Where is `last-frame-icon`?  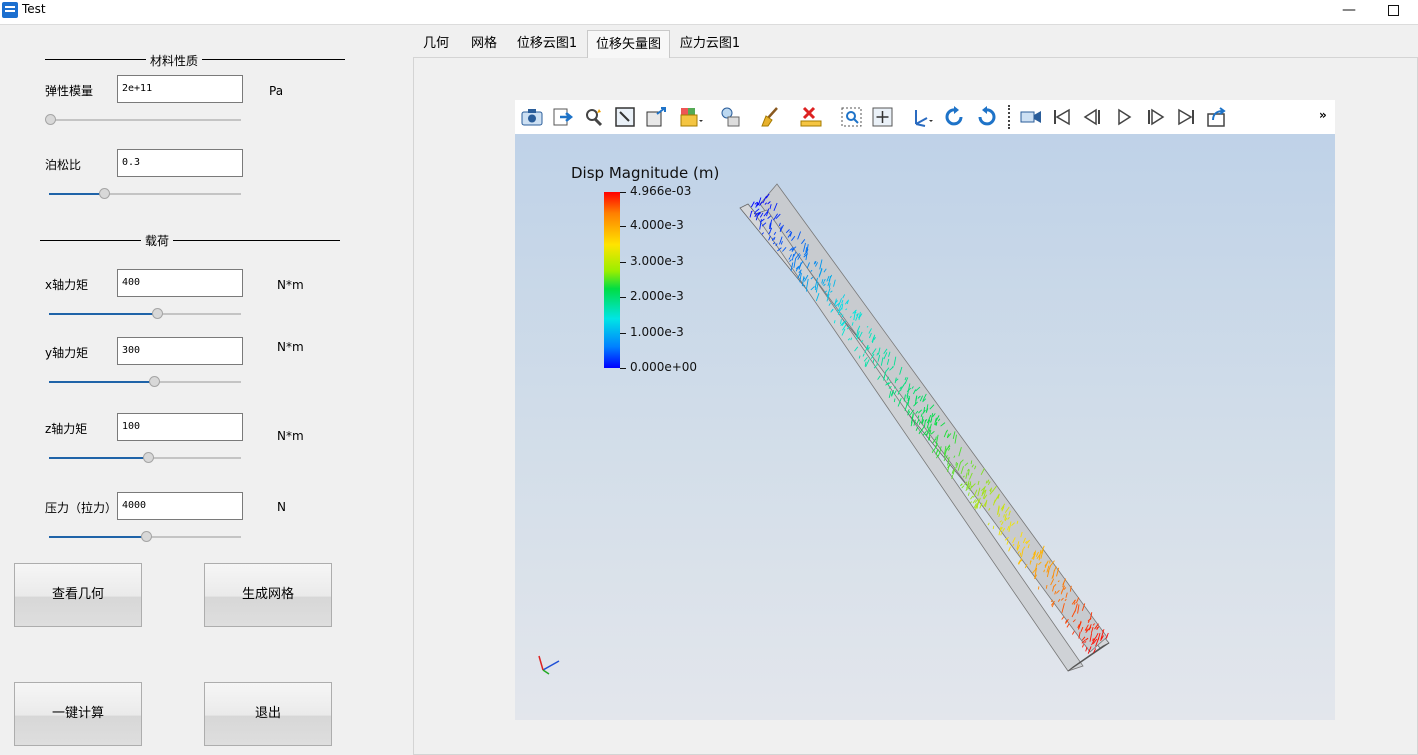 last-frame-icon is located at coordinates (1186, 117).